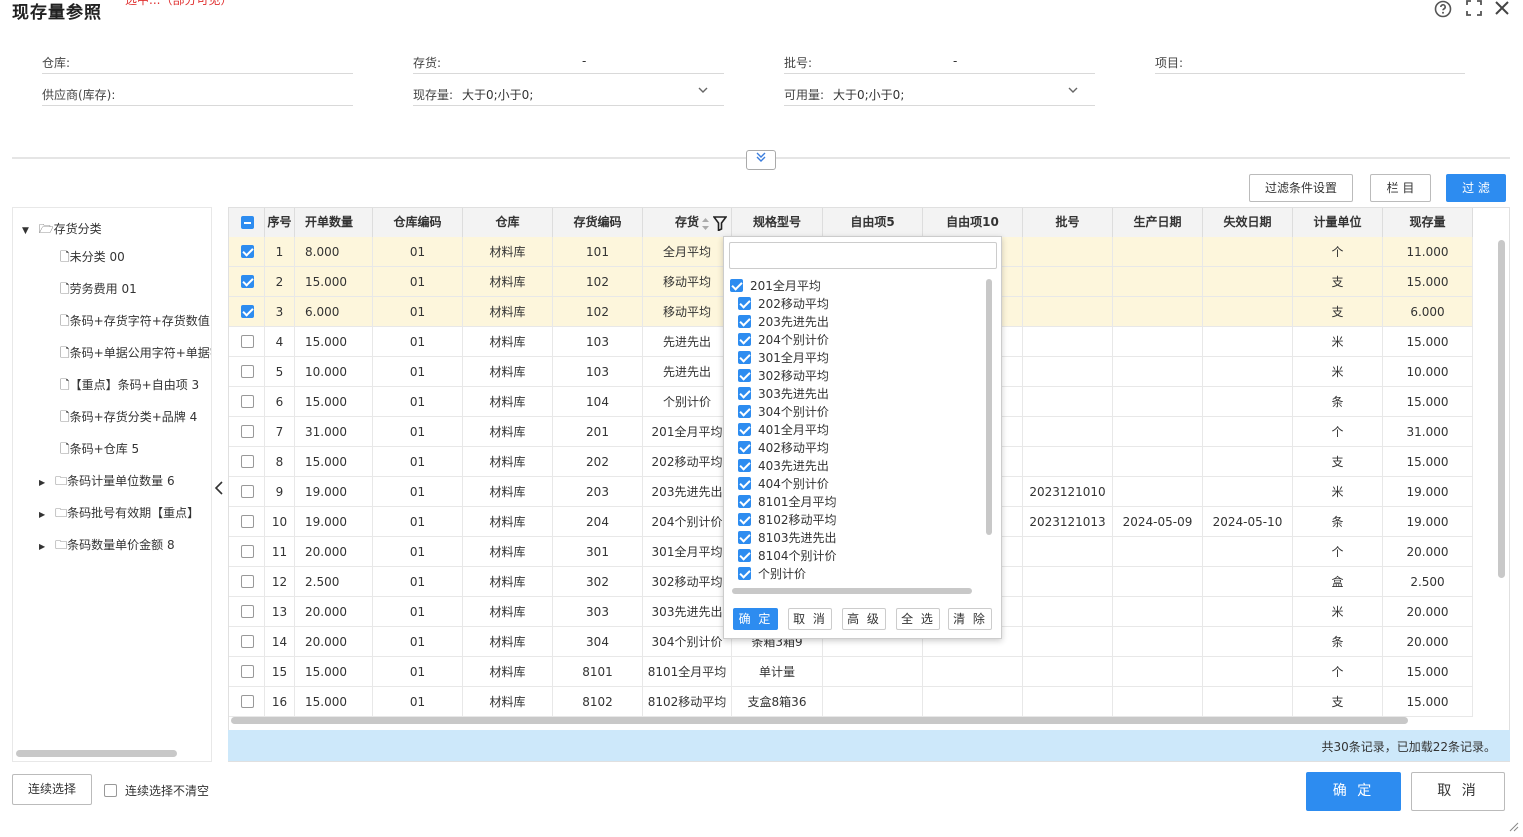  I want to click on tree-root: ▼ 🗁存货分类, so click(62, 230).